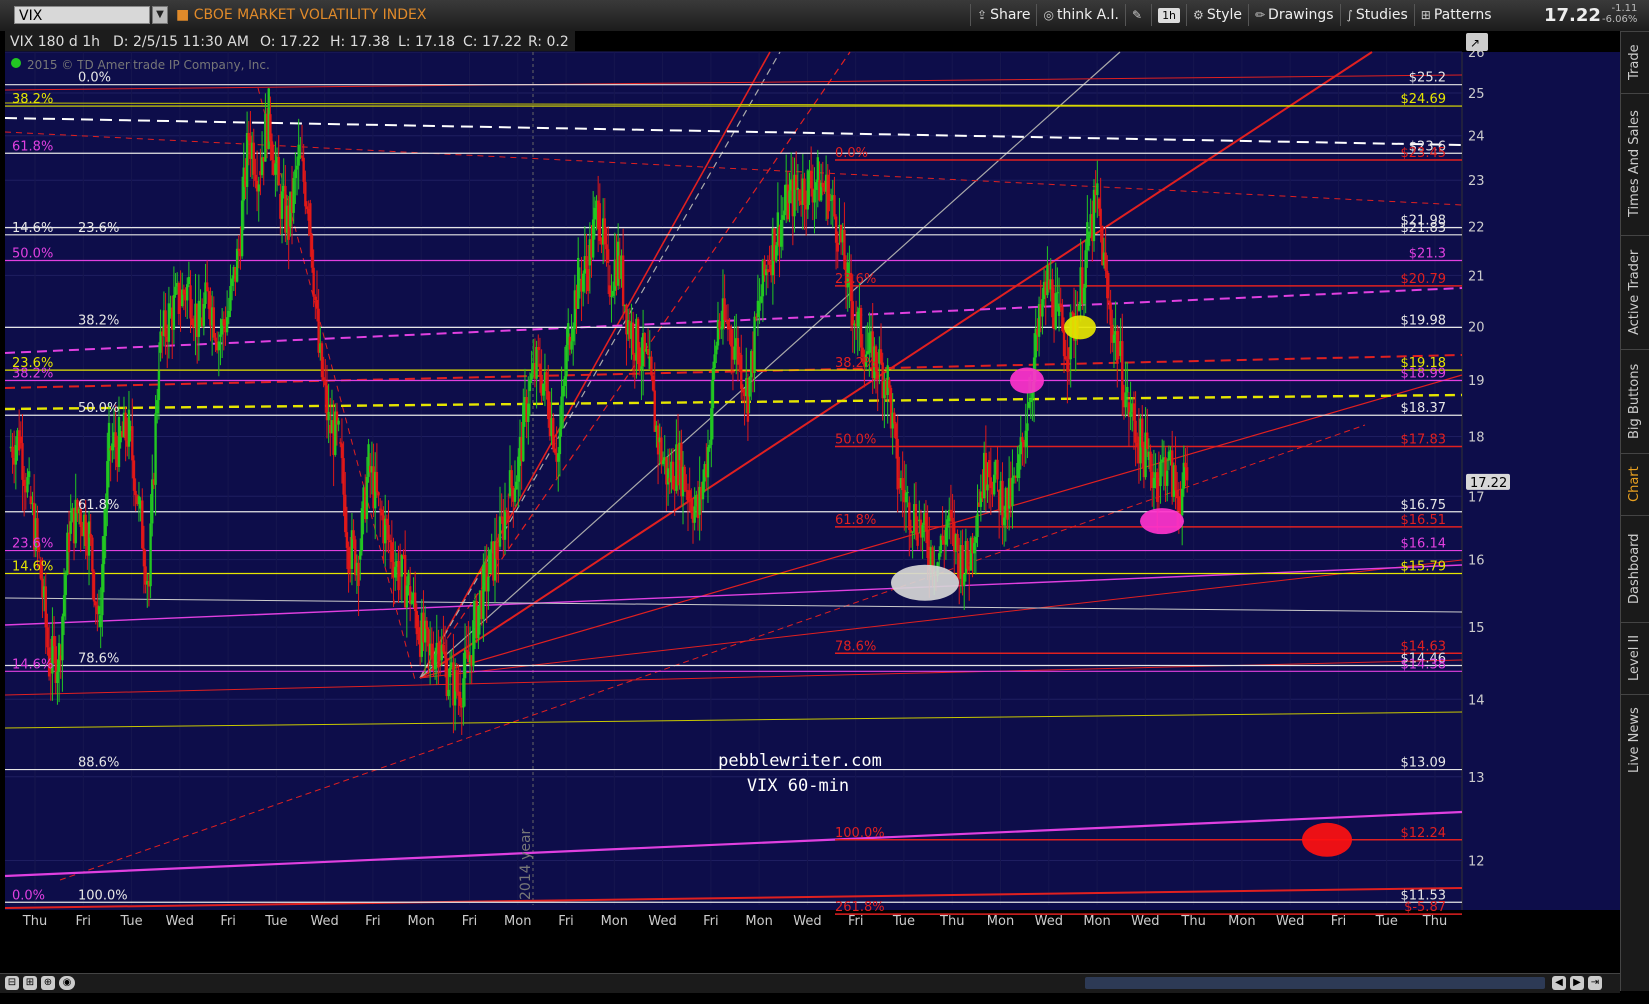  Describe the element at coordinates (1455, 15) in the screenshot. I see `patterns-button: ⊞ Patterns` at that location.